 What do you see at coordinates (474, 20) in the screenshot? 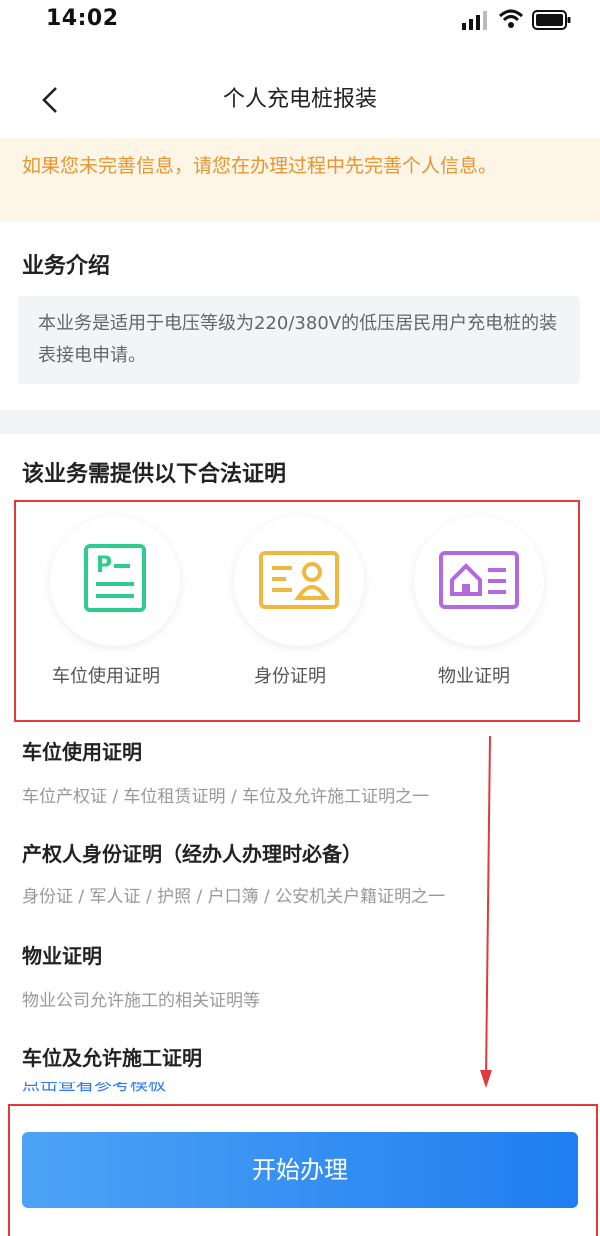
I see `signal-icon` at bounding box center [474, 20].